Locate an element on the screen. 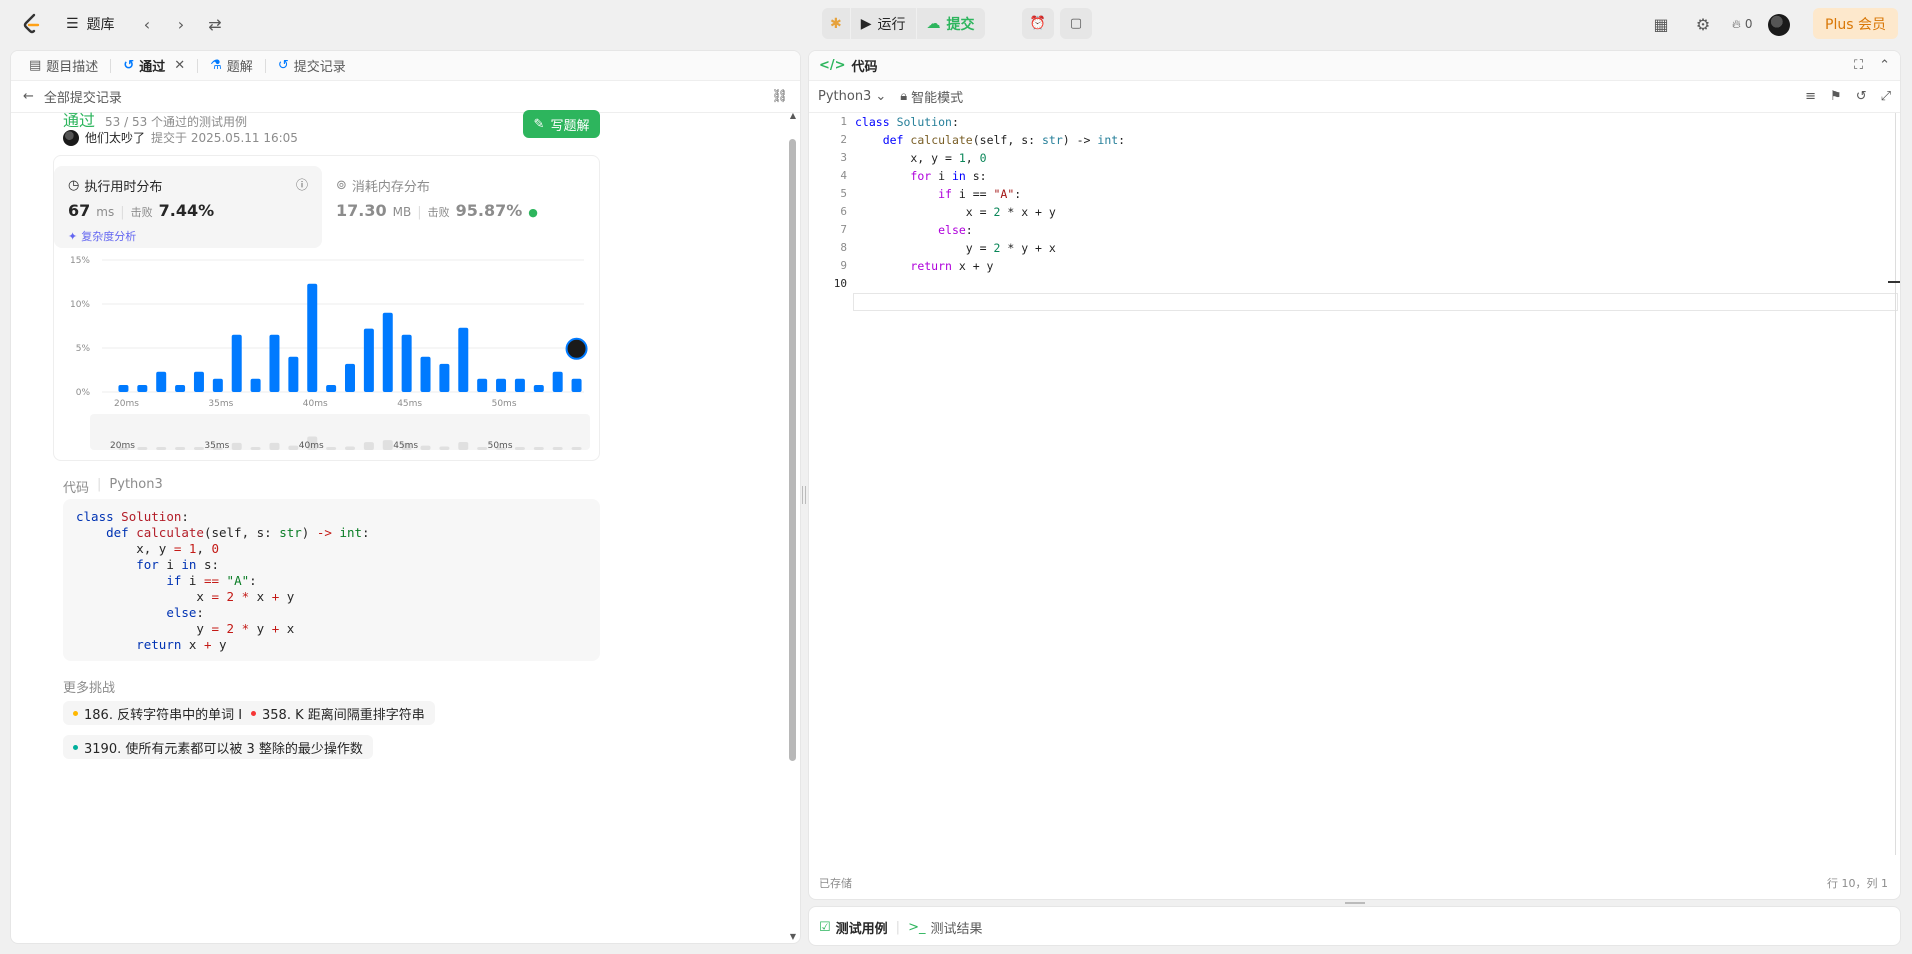  leetcode-logo-icon is located at coordinates (32, 24).